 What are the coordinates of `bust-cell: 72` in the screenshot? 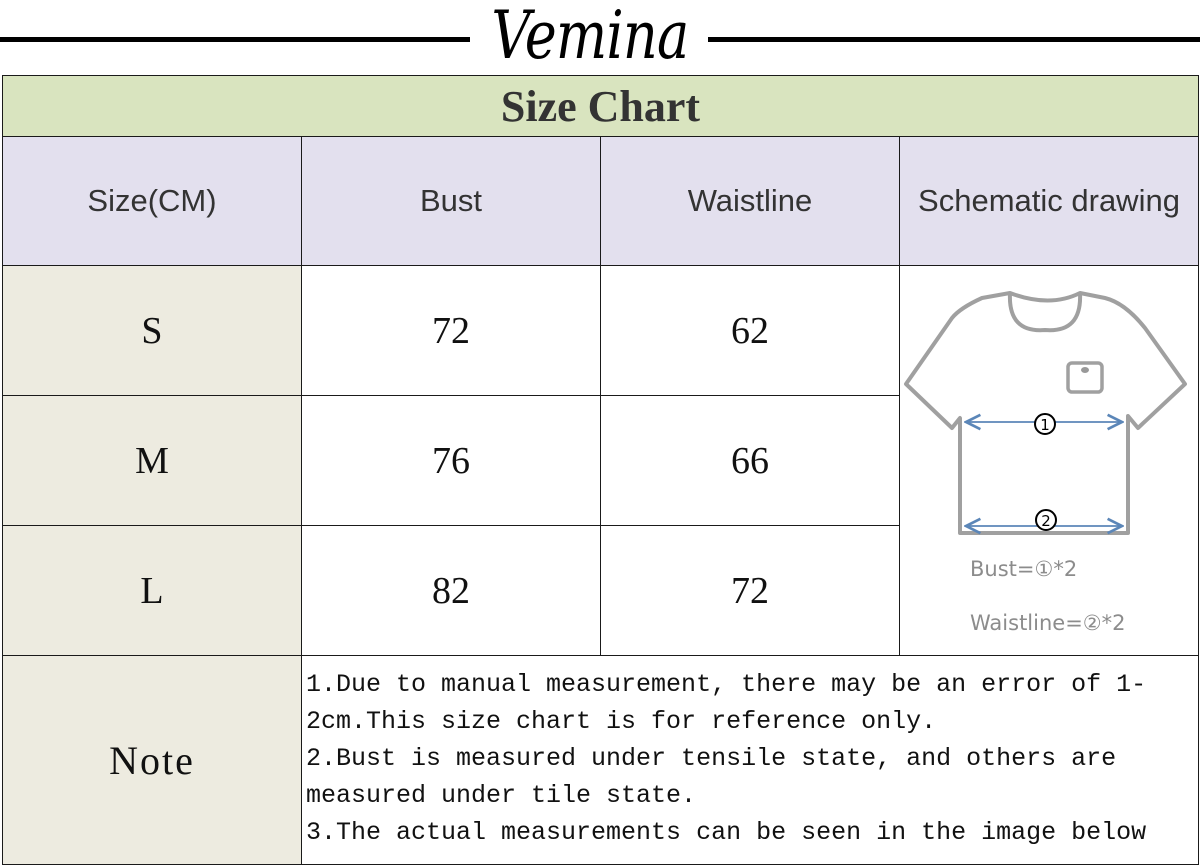 It's located at (451, 330).